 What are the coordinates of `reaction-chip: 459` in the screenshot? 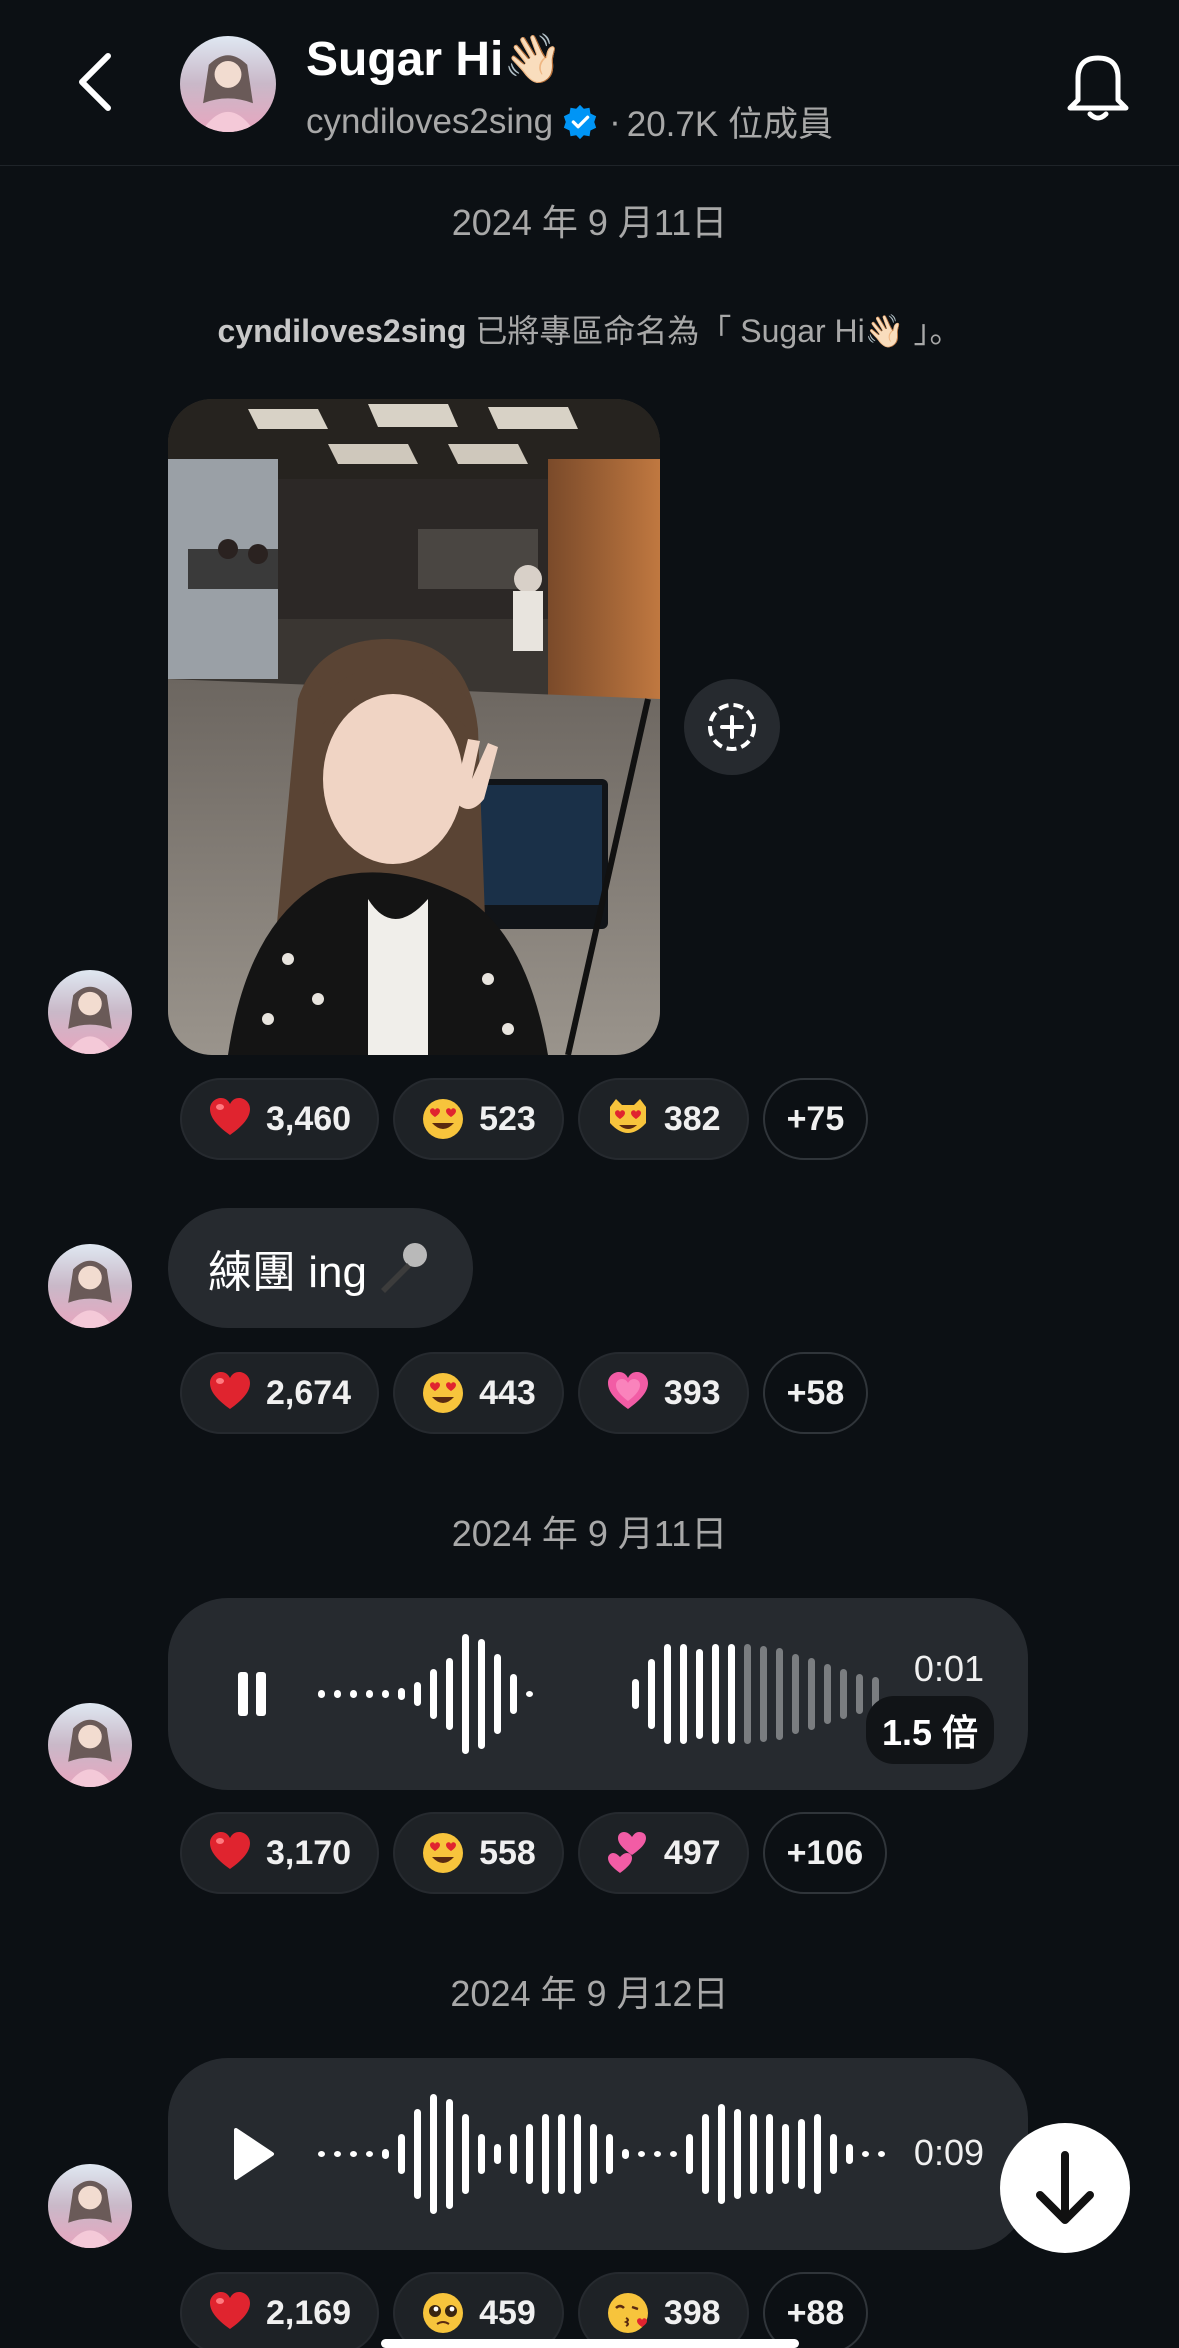 It's located at (478, 2310).